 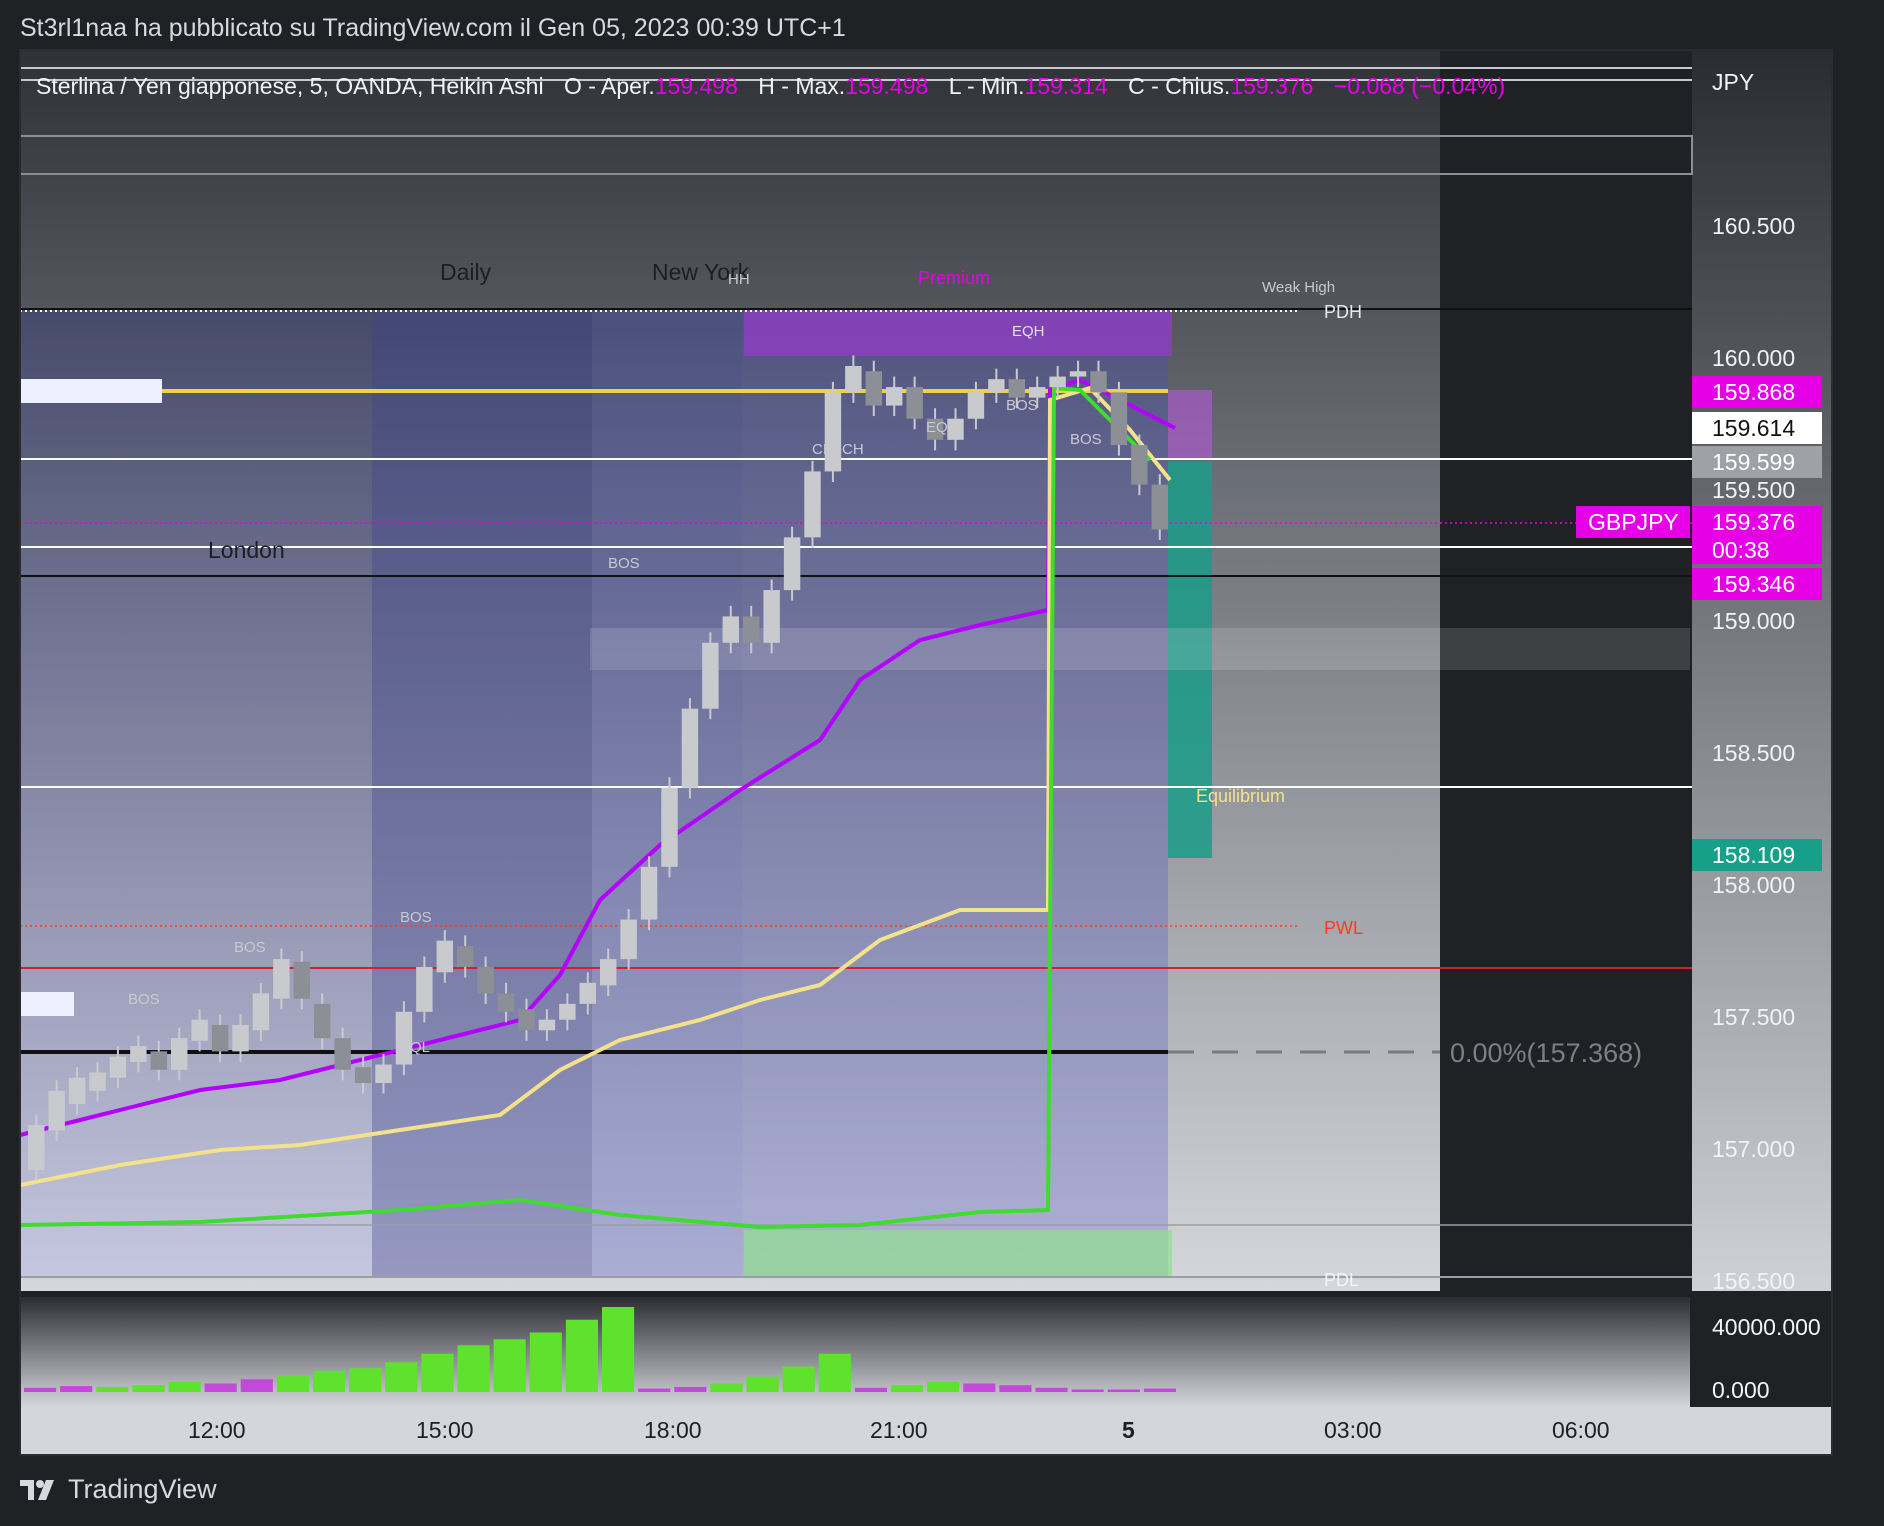 I want to click on y-tick: 157.000, so click(x=1753, y=1149).